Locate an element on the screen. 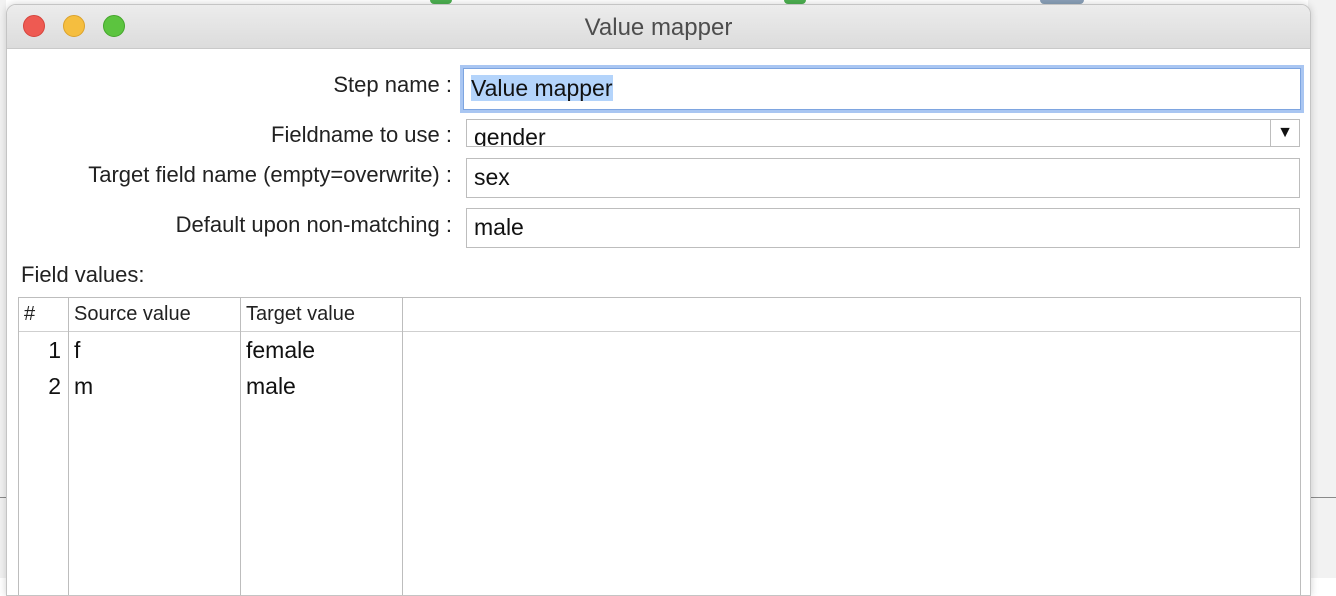  default-value-input: male is located at coordinates (883, 228).